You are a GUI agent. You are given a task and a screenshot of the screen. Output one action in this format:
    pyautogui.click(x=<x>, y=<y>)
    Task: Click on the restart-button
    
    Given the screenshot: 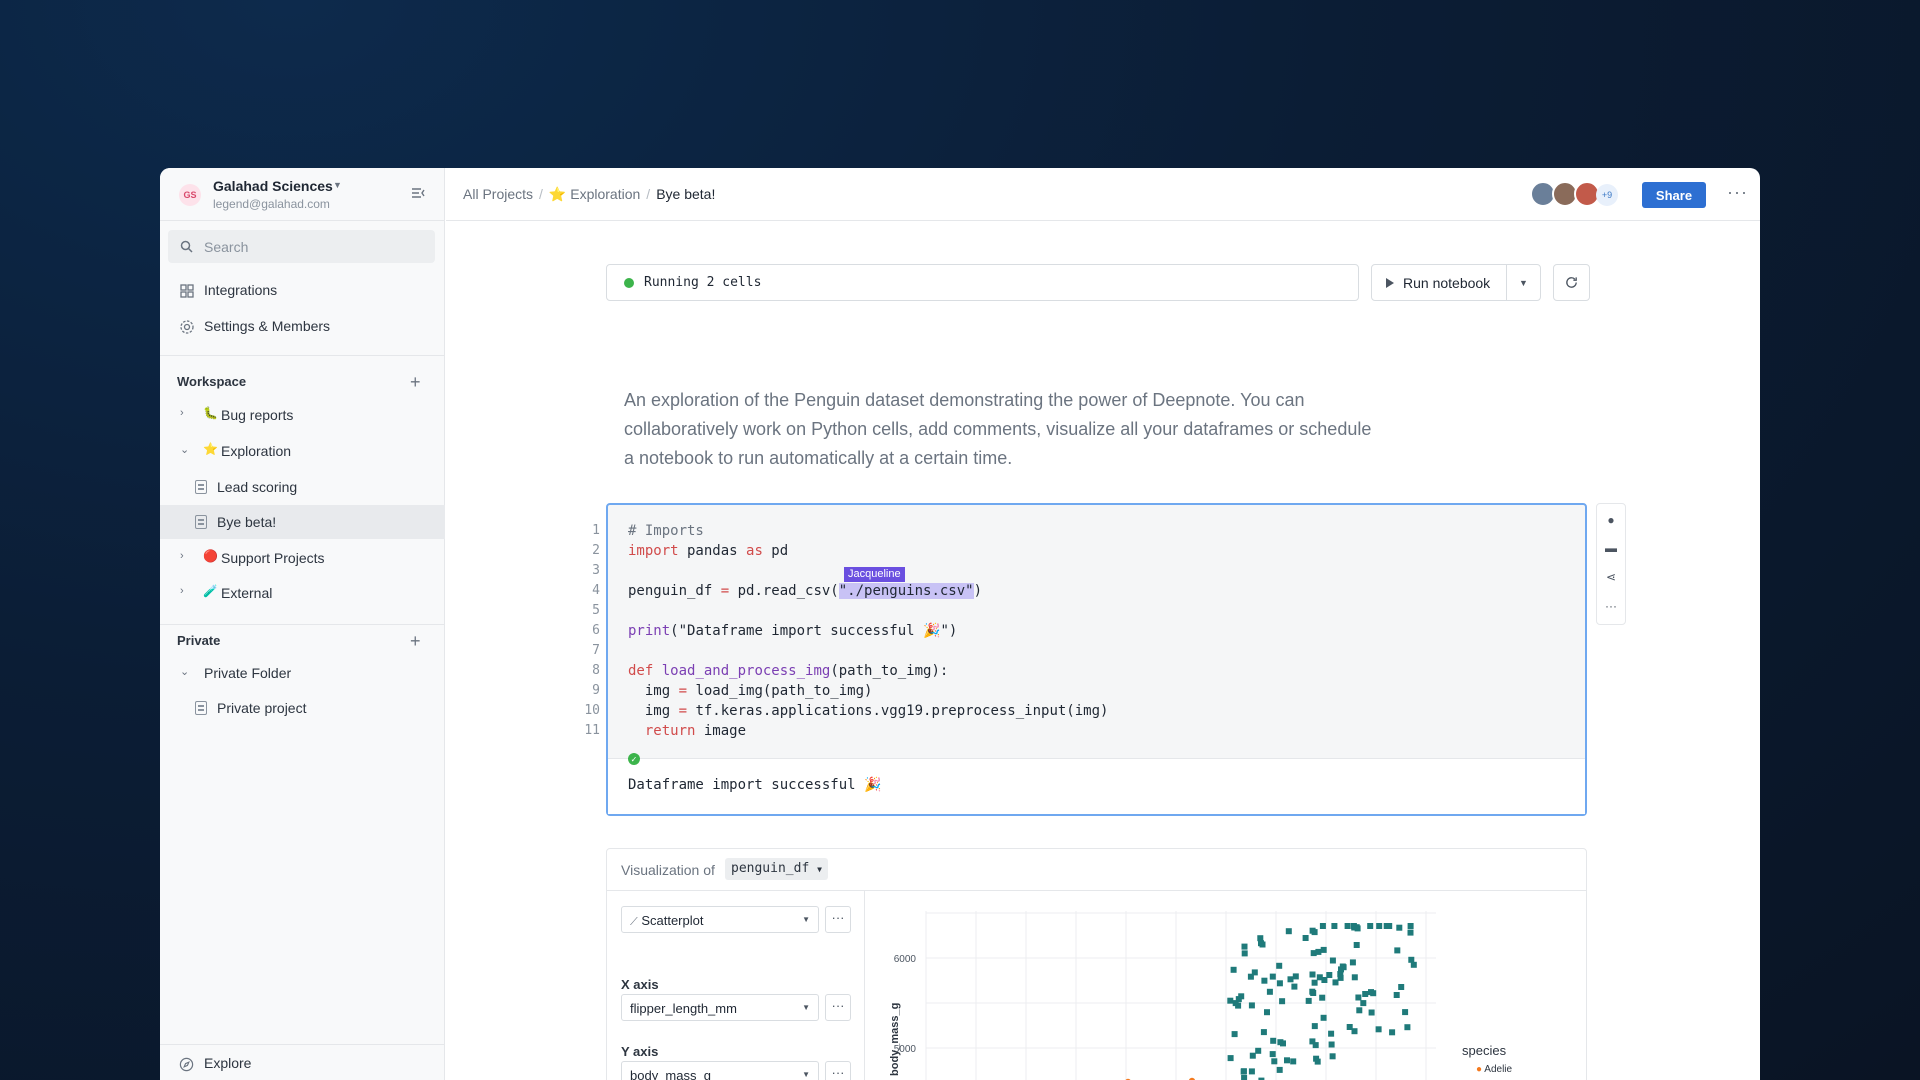 What is the action you would take?
    pyautogui.click(x=1571, y=282)
    